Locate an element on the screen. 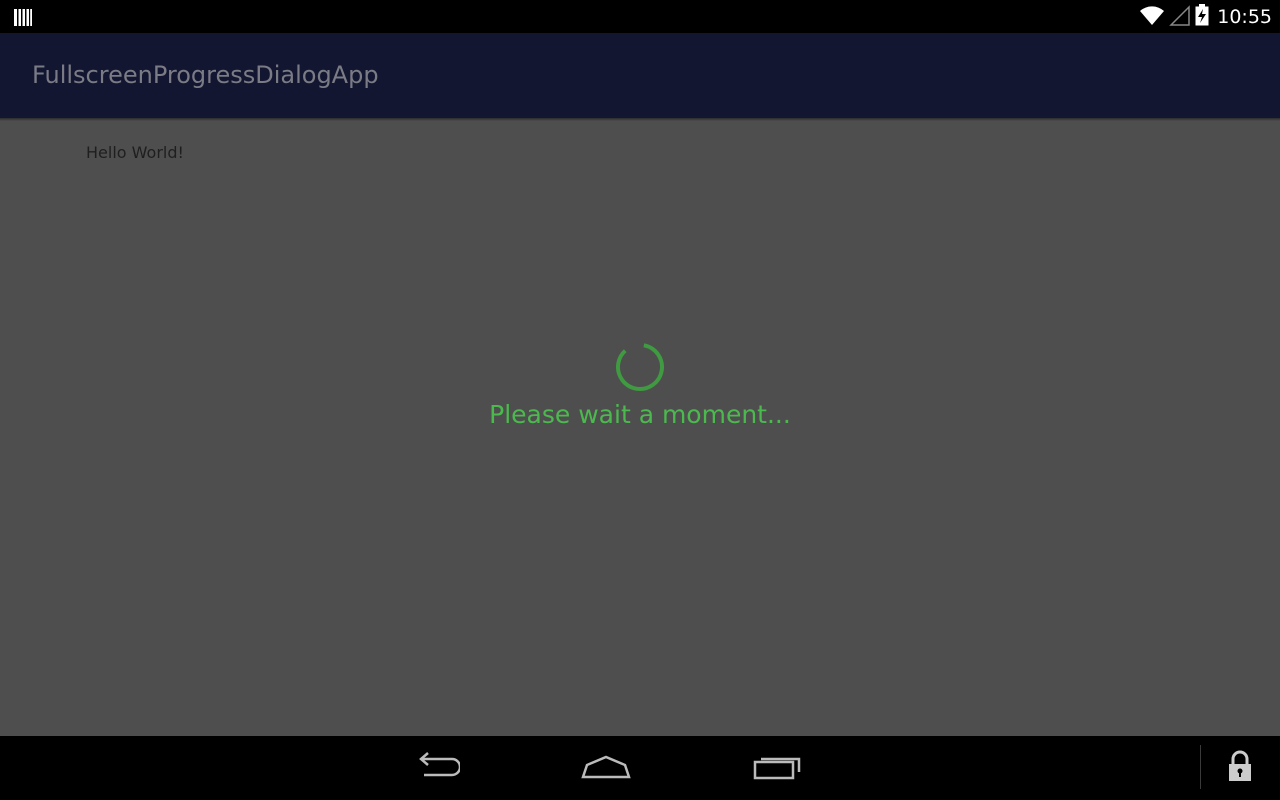 The width and height of the screenshot is (1280, 800). back-icon is located at coordinates (437, 768).